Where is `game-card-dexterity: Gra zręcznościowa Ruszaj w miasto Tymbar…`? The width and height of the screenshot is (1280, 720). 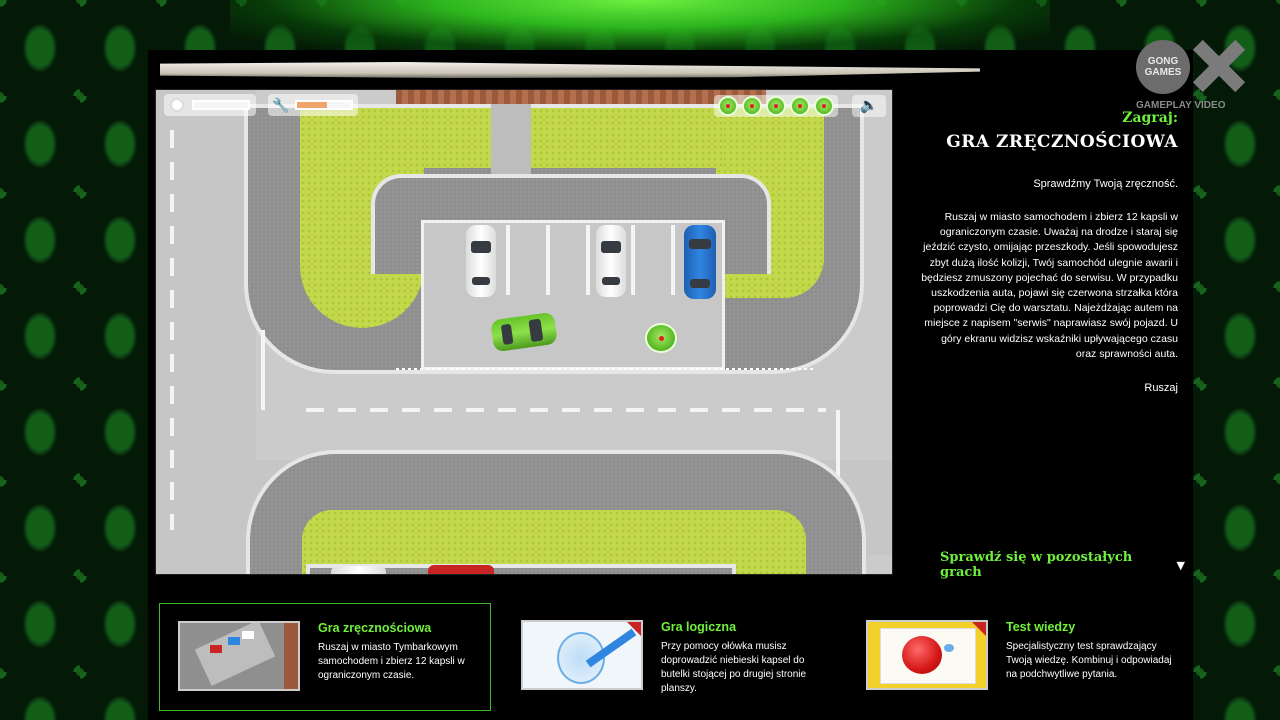
game-card-dexterity: Gra zręcznościowa Ruszaj w miasto Tymbar… is located at coordinates (325, 657).